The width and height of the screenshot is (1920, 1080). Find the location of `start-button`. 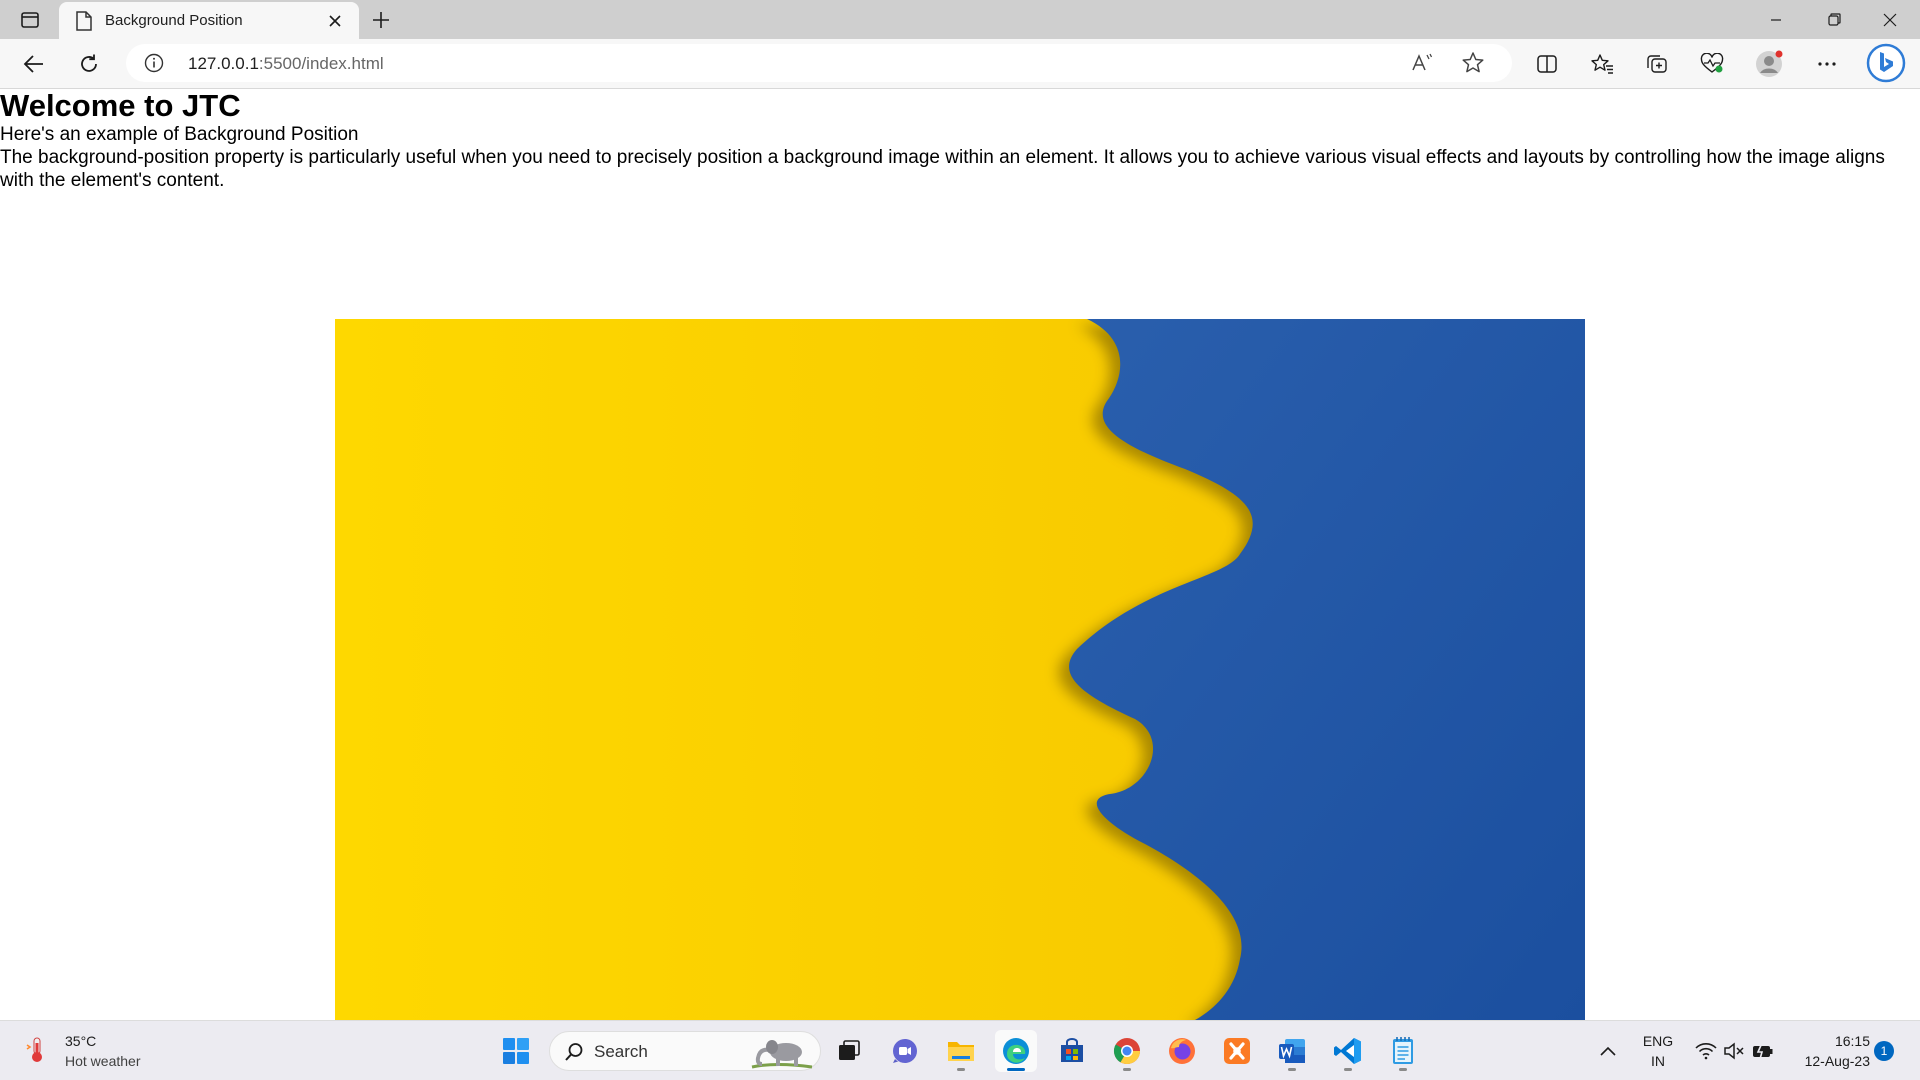

start-button is located at coordinates (516, 1051).